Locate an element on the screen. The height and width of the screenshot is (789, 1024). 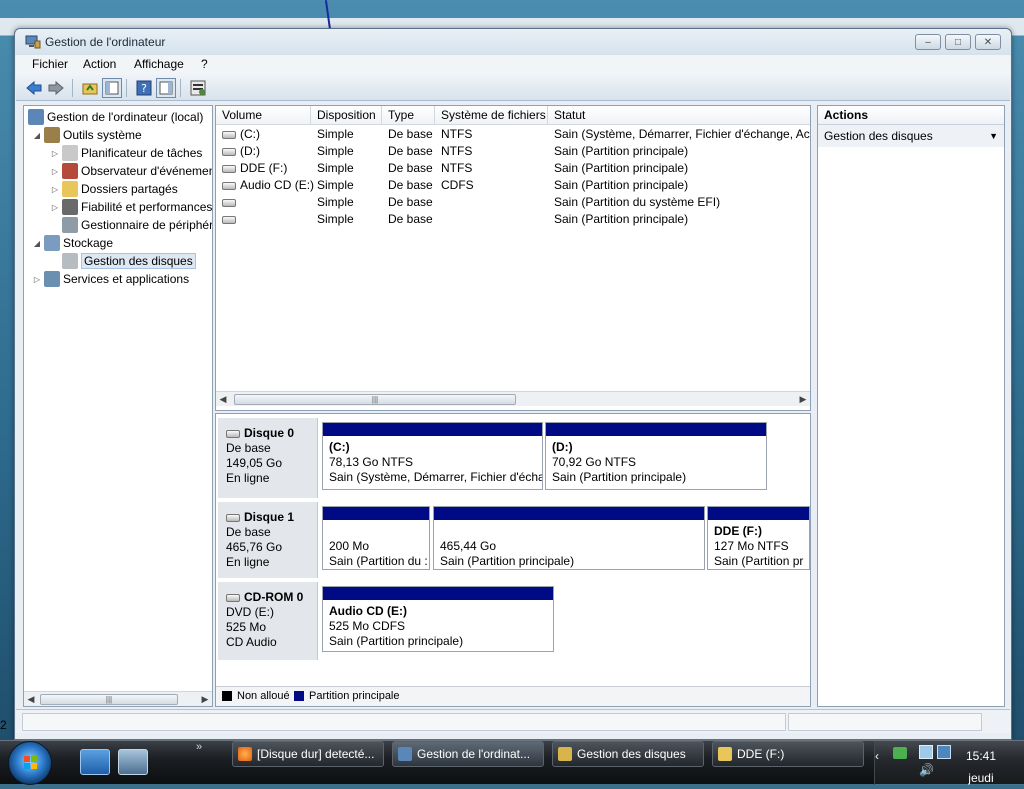
forward-arrow-icon is located at coordinates (56, 88).